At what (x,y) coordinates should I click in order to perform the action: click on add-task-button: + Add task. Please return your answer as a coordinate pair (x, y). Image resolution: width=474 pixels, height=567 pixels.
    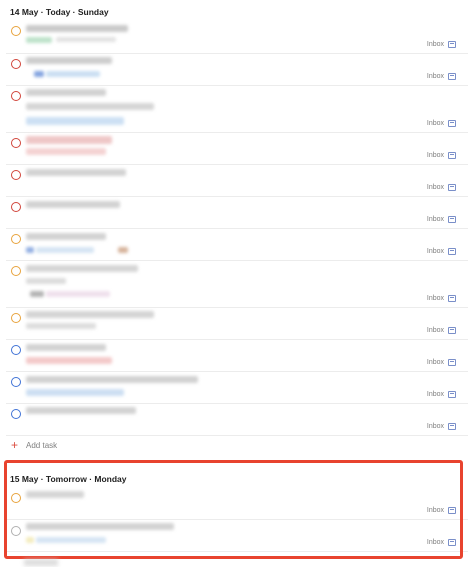
    Looking at the image, I should click on (34, 445).